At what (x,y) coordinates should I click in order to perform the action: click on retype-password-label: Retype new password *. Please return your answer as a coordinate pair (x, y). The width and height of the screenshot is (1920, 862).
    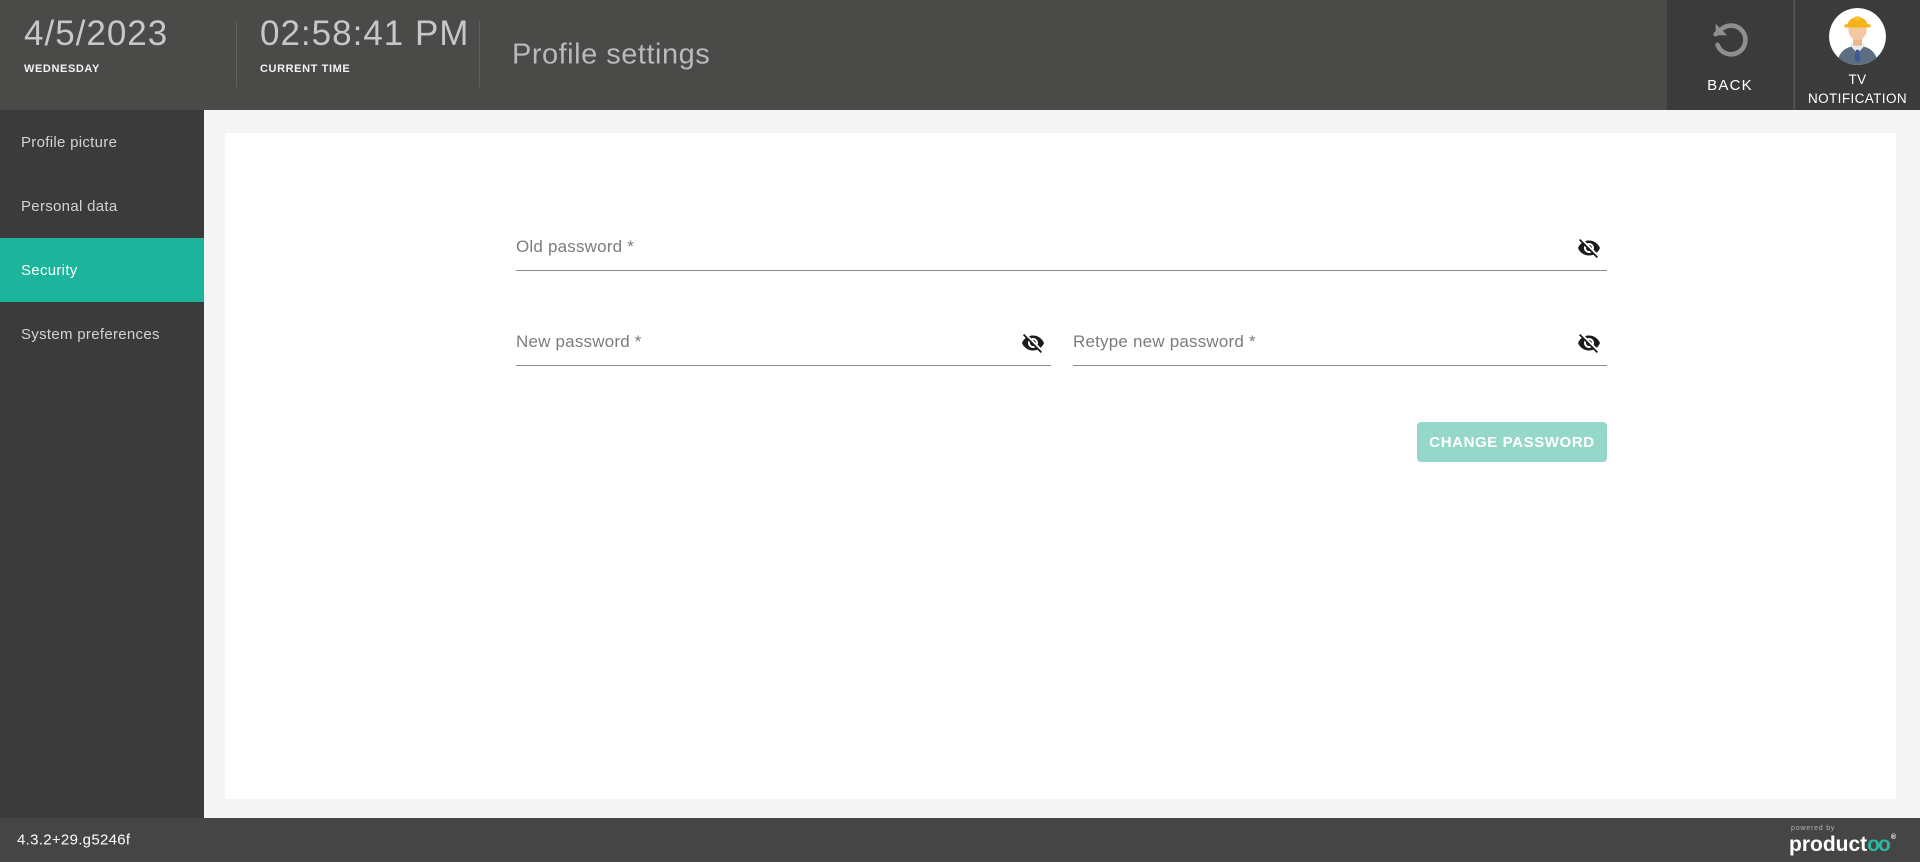
    Looking at the image, I should click on (1164, 341).